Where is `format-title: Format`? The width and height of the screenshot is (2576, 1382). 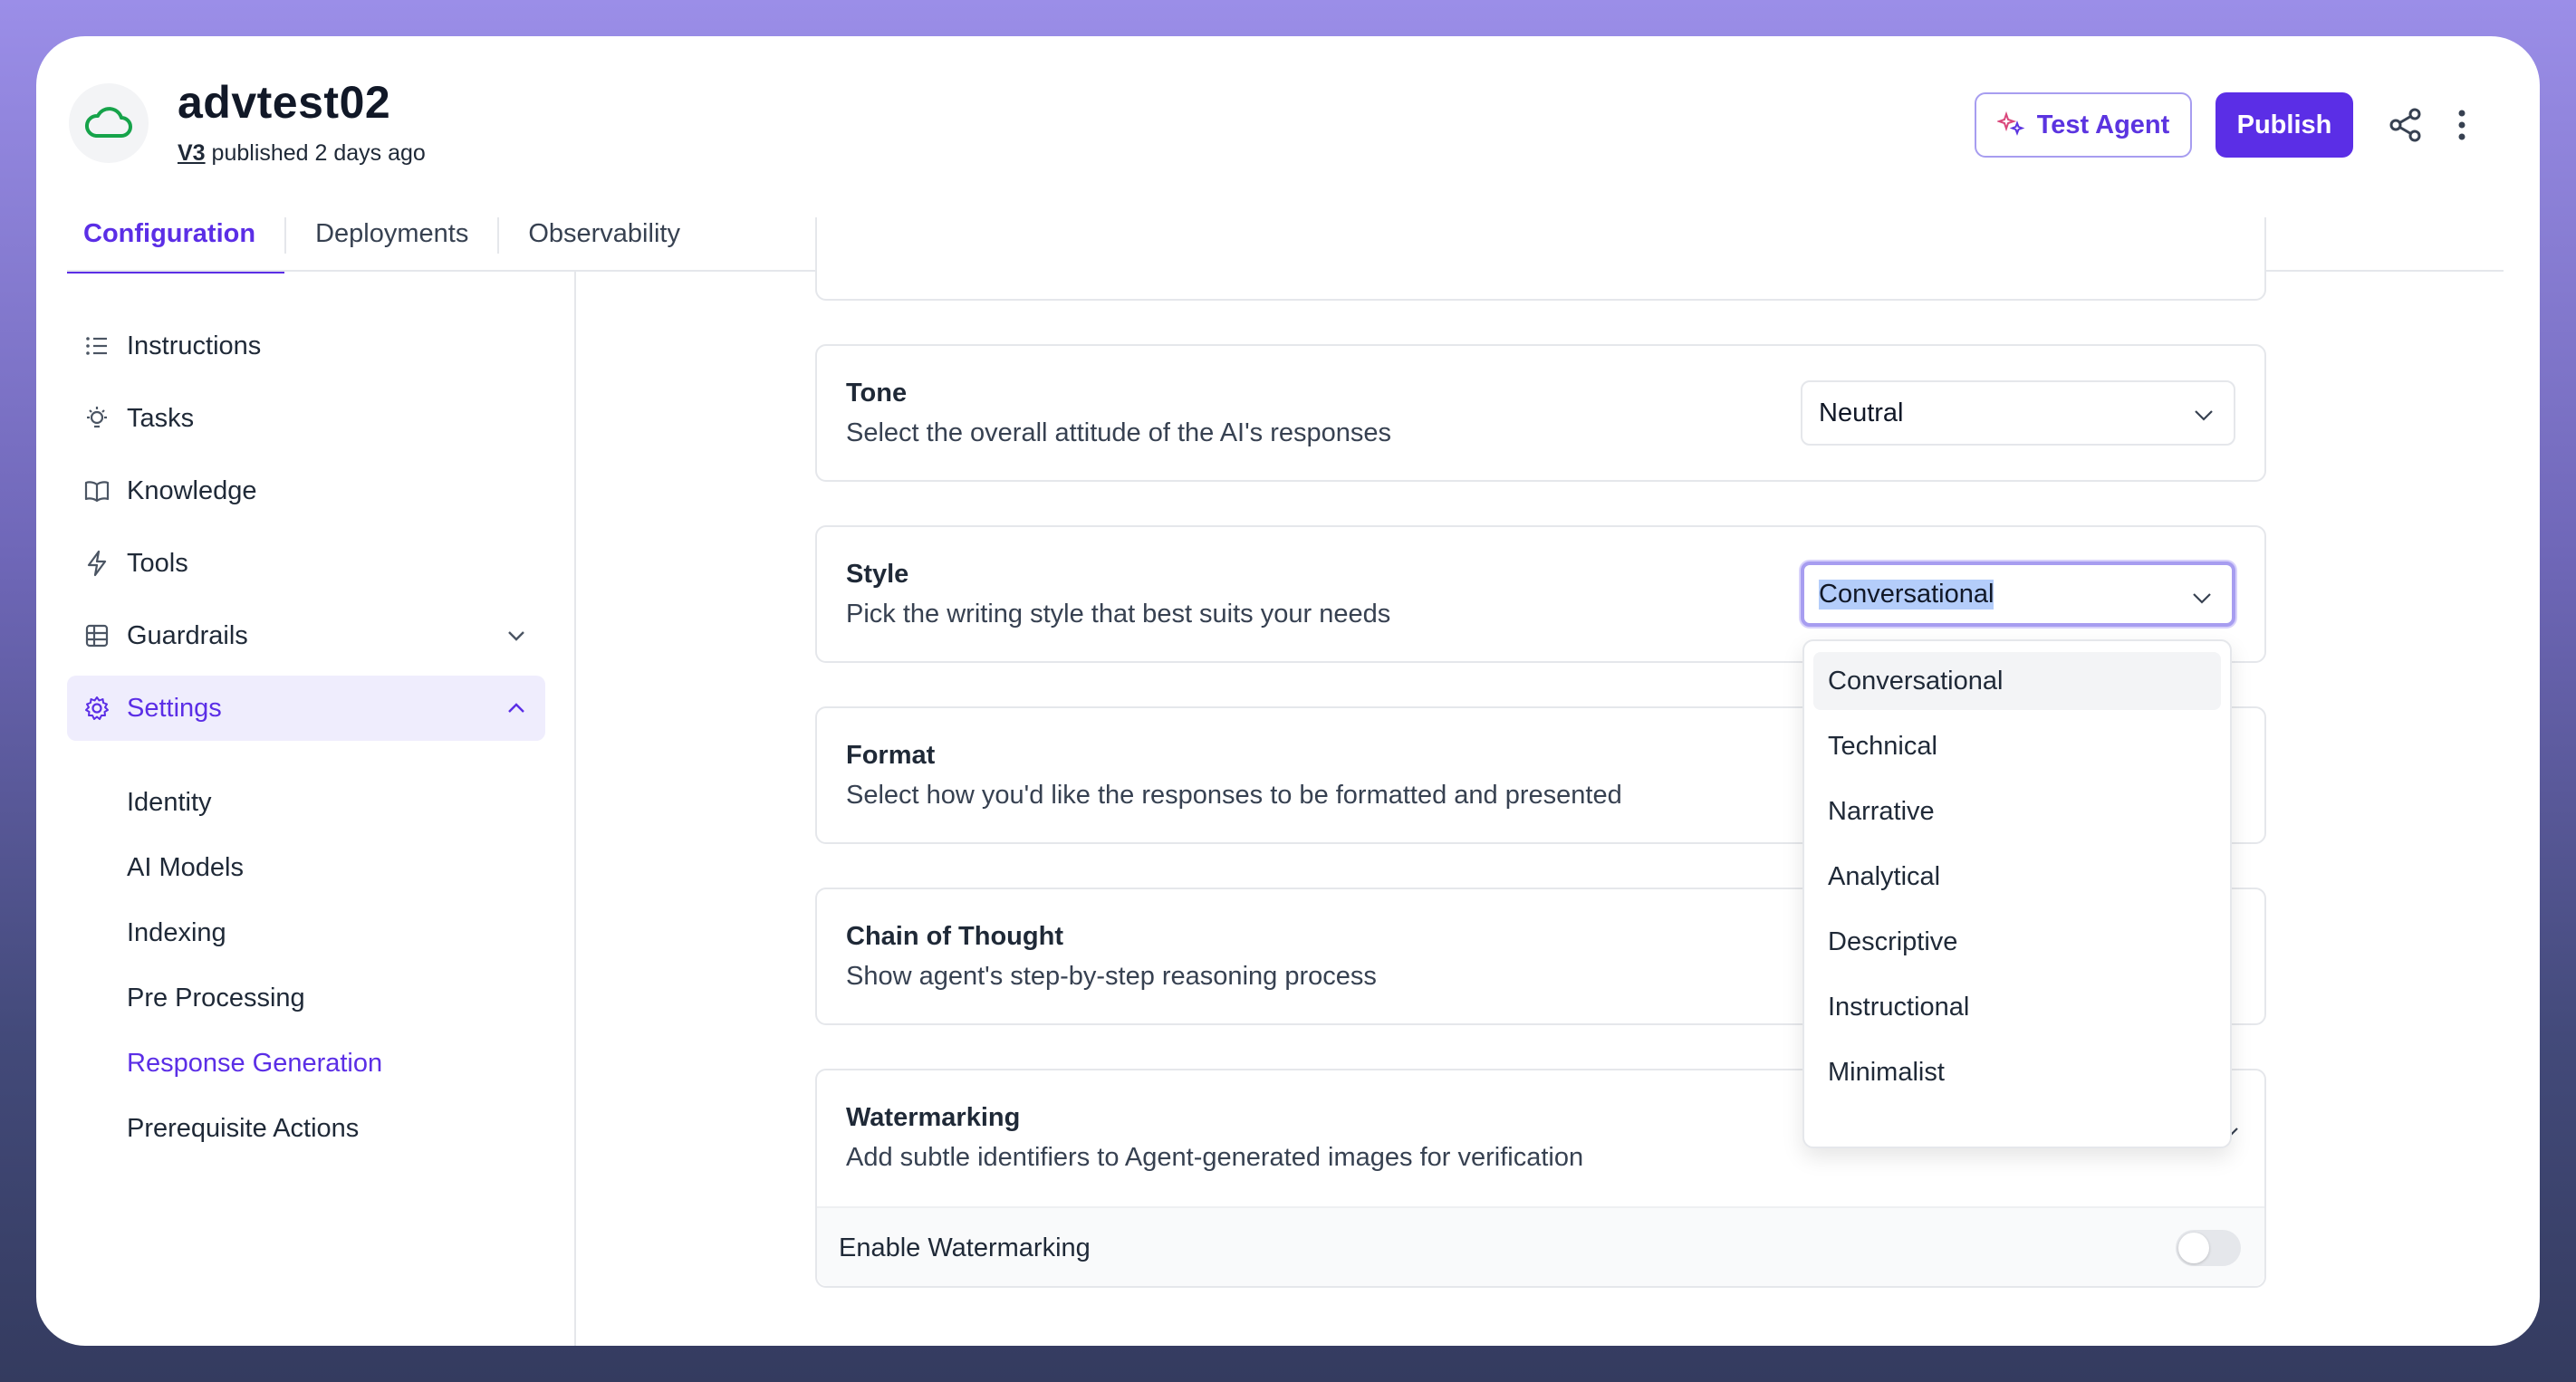
format-title: Format is located at coordinates (891, 755).